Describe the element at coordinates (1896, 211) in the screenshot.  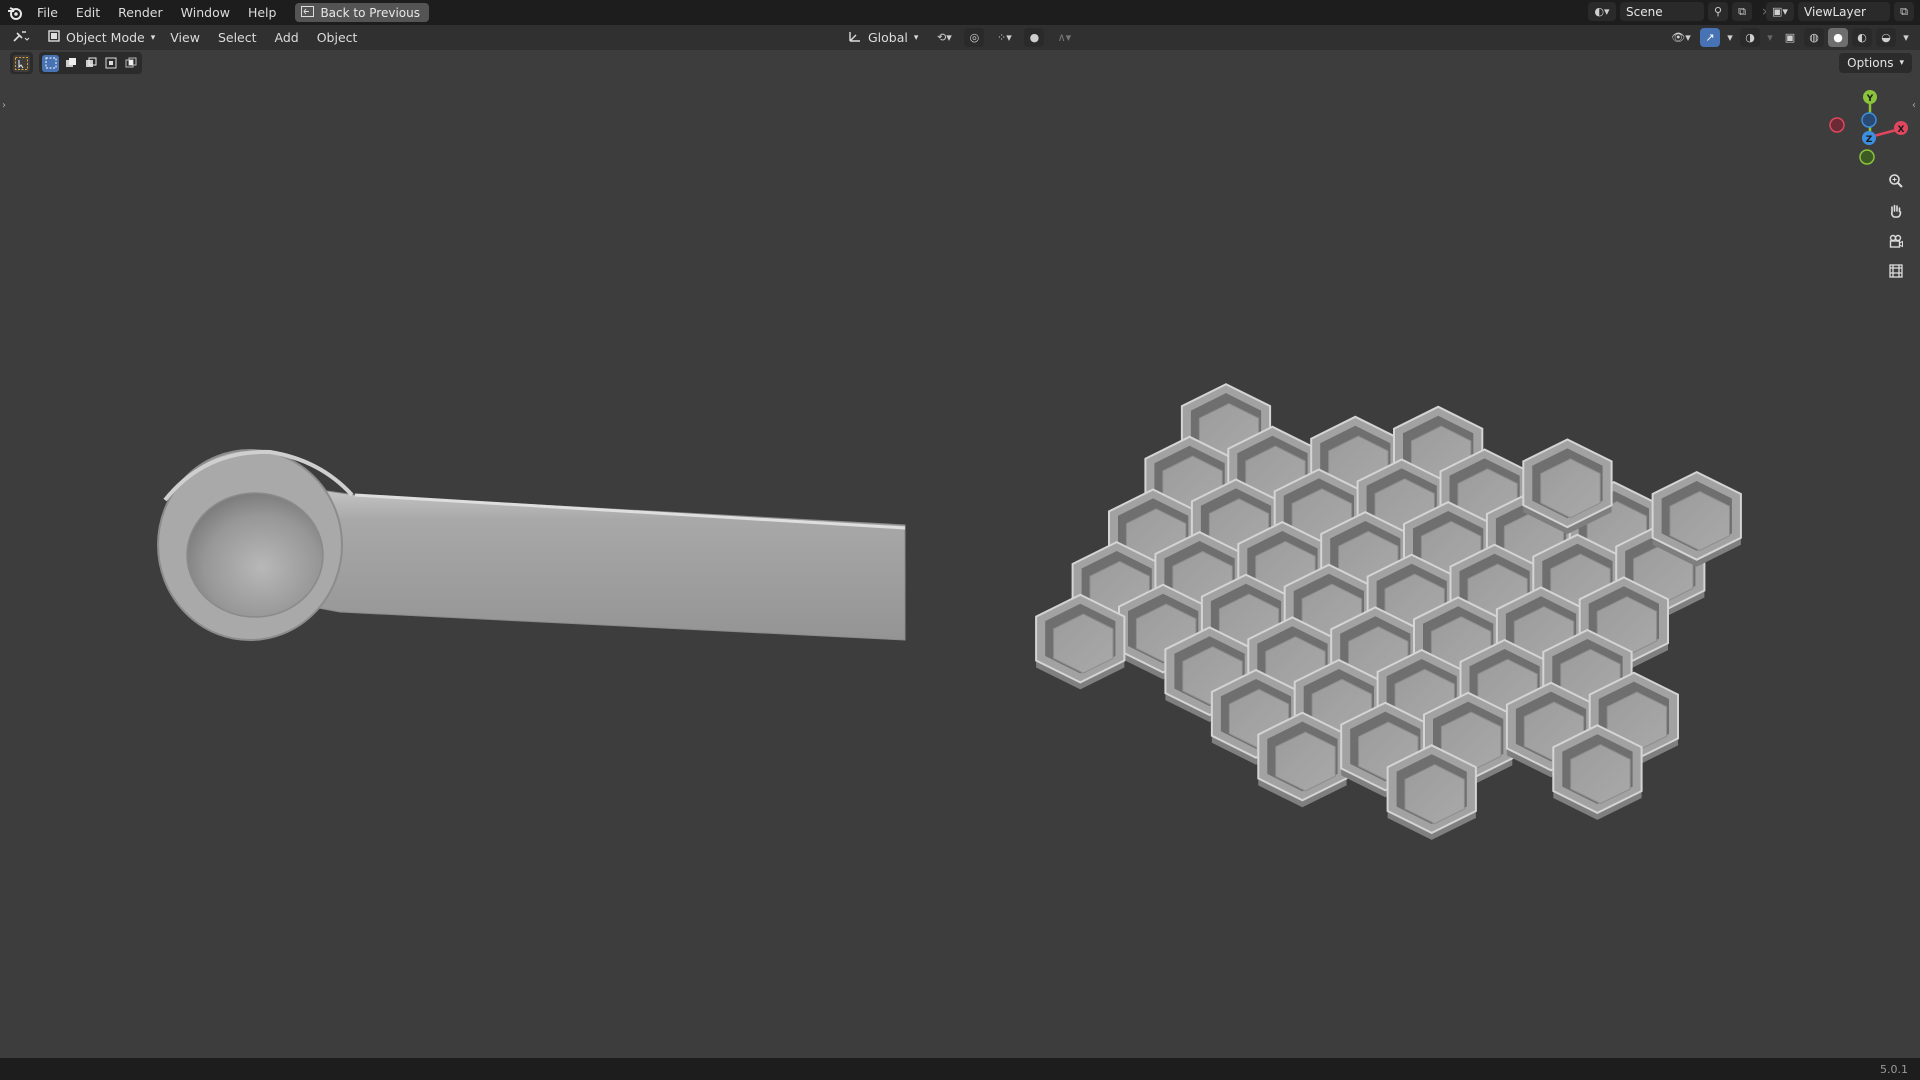
I see `hand-pan-icon` at that location.